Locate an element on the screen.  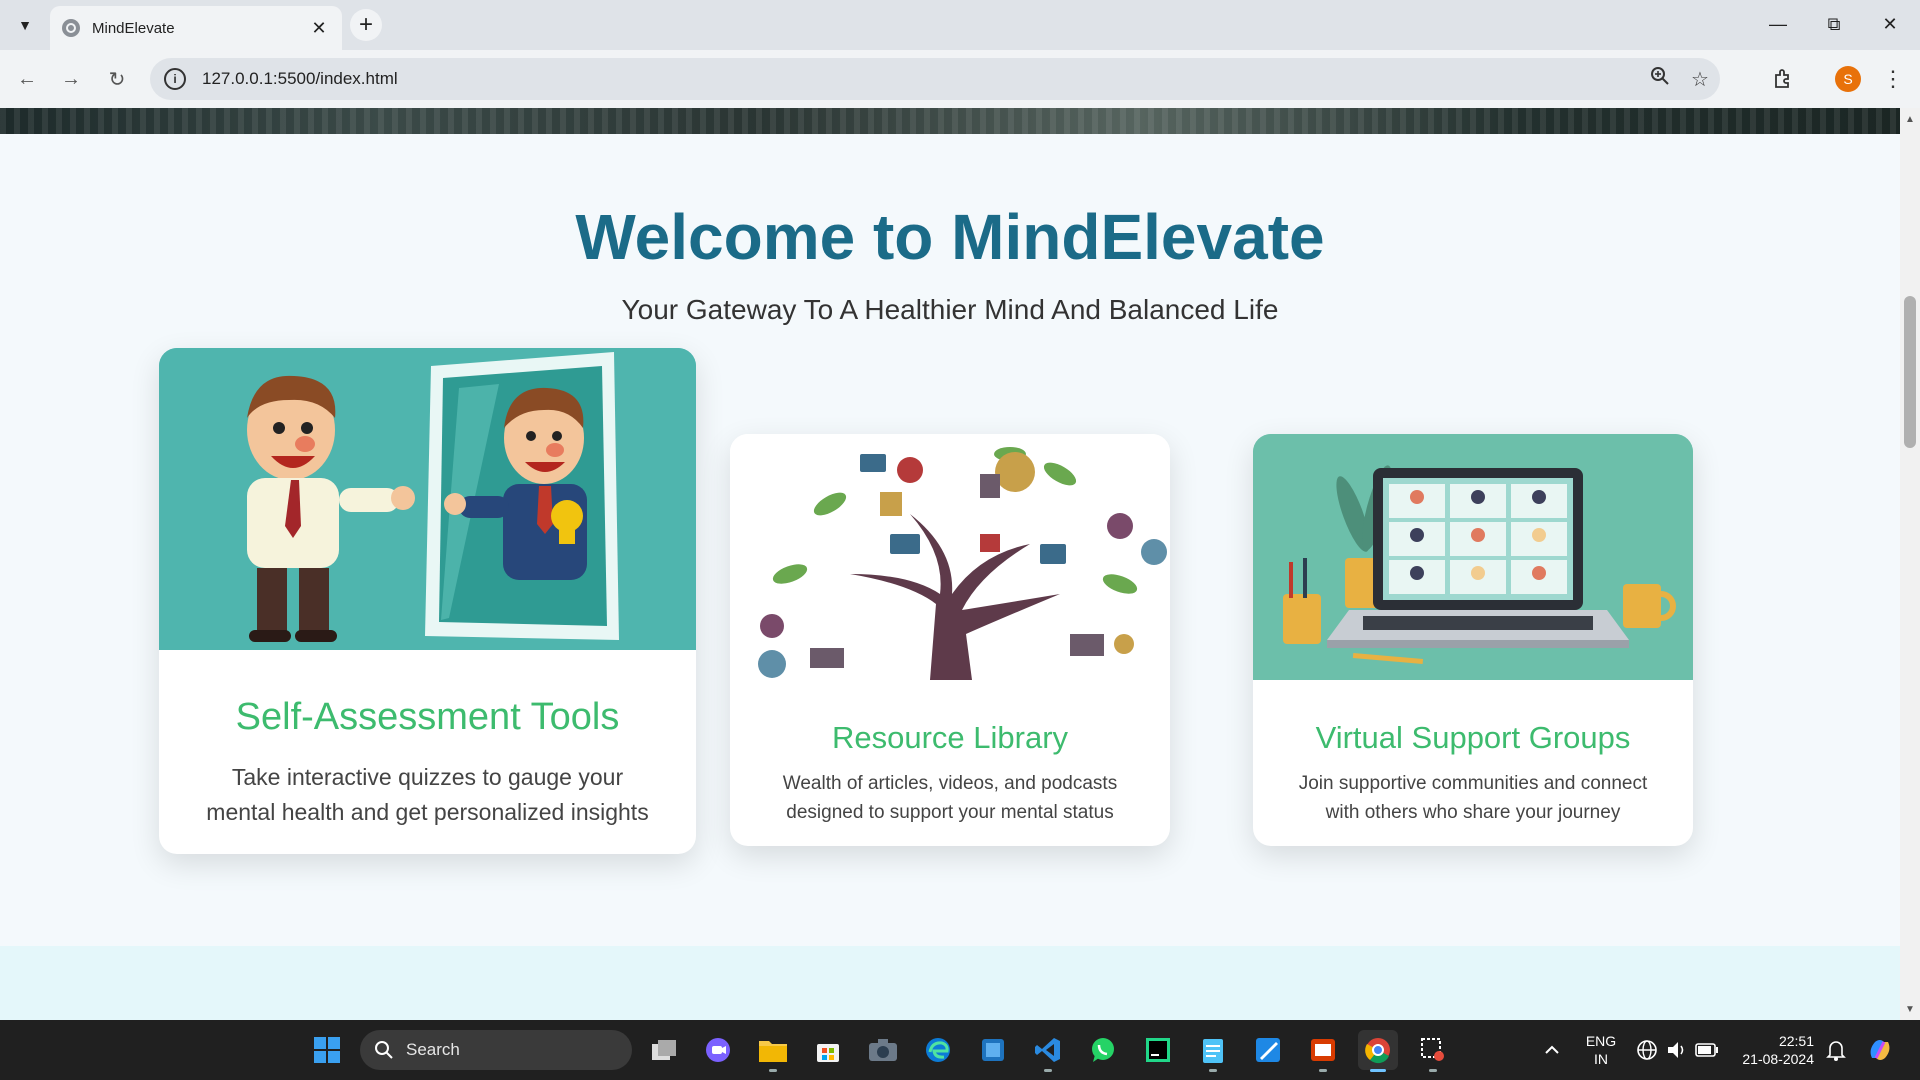
resource-tree-illustration is located at coordinates (950, 557).